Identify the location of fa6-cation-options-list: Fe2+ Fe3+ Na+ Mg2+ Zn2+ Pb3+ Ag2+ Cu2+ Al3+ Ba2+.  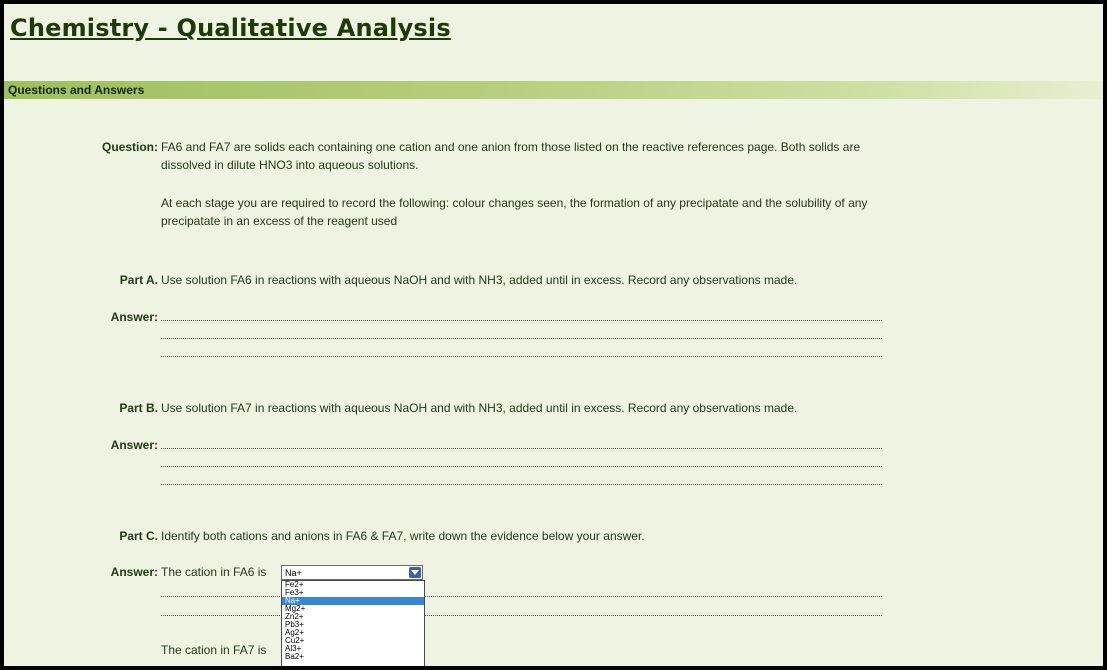
(353, 623).